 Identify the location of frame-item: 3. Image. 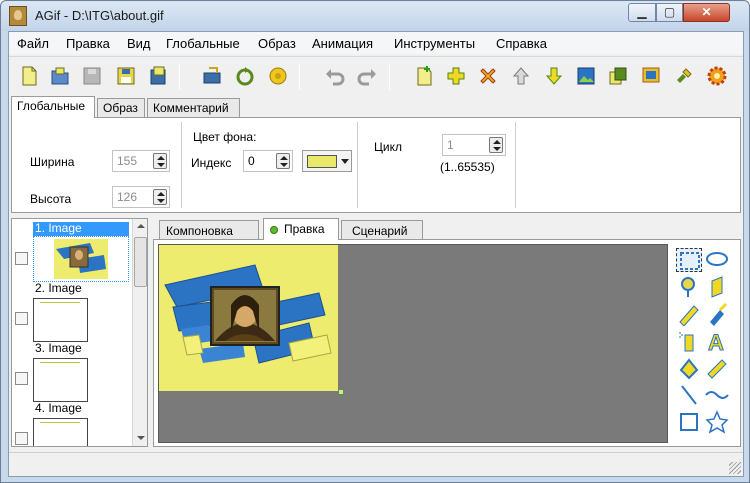
(71, 372).